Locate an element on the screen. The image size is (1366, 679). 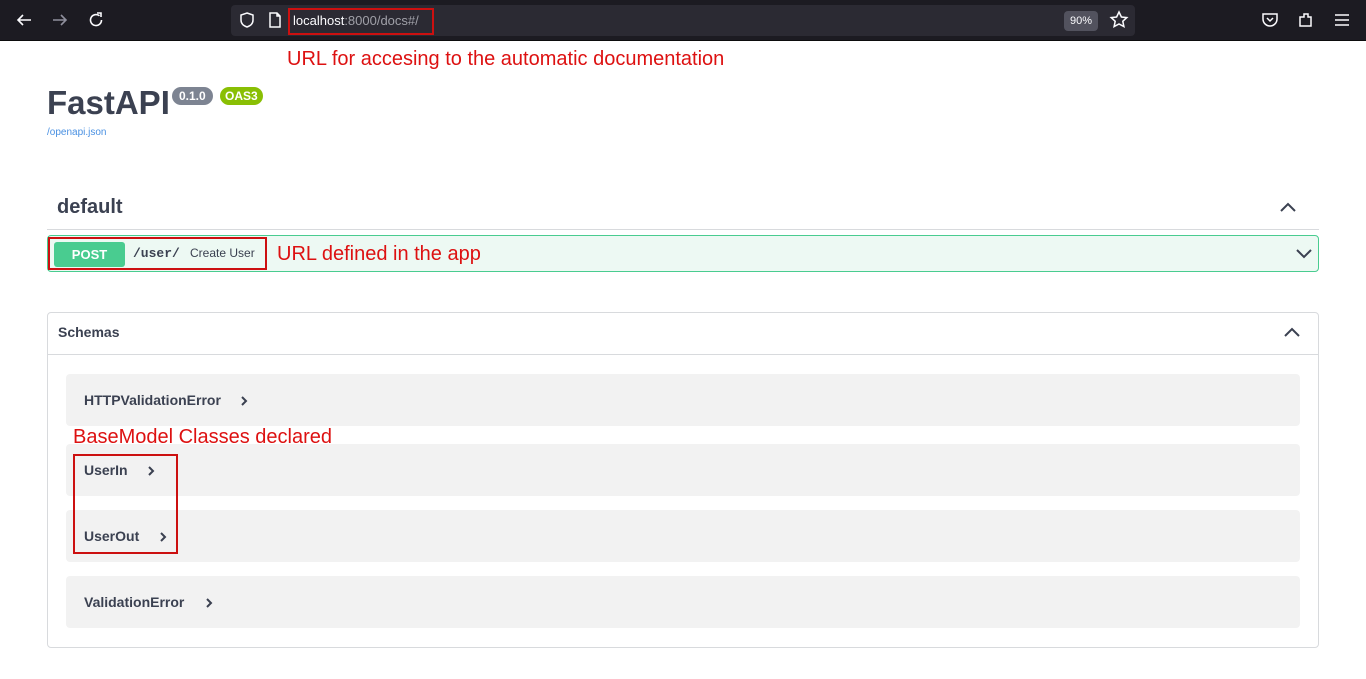
forward-icon is located at coordinates (60, 20).